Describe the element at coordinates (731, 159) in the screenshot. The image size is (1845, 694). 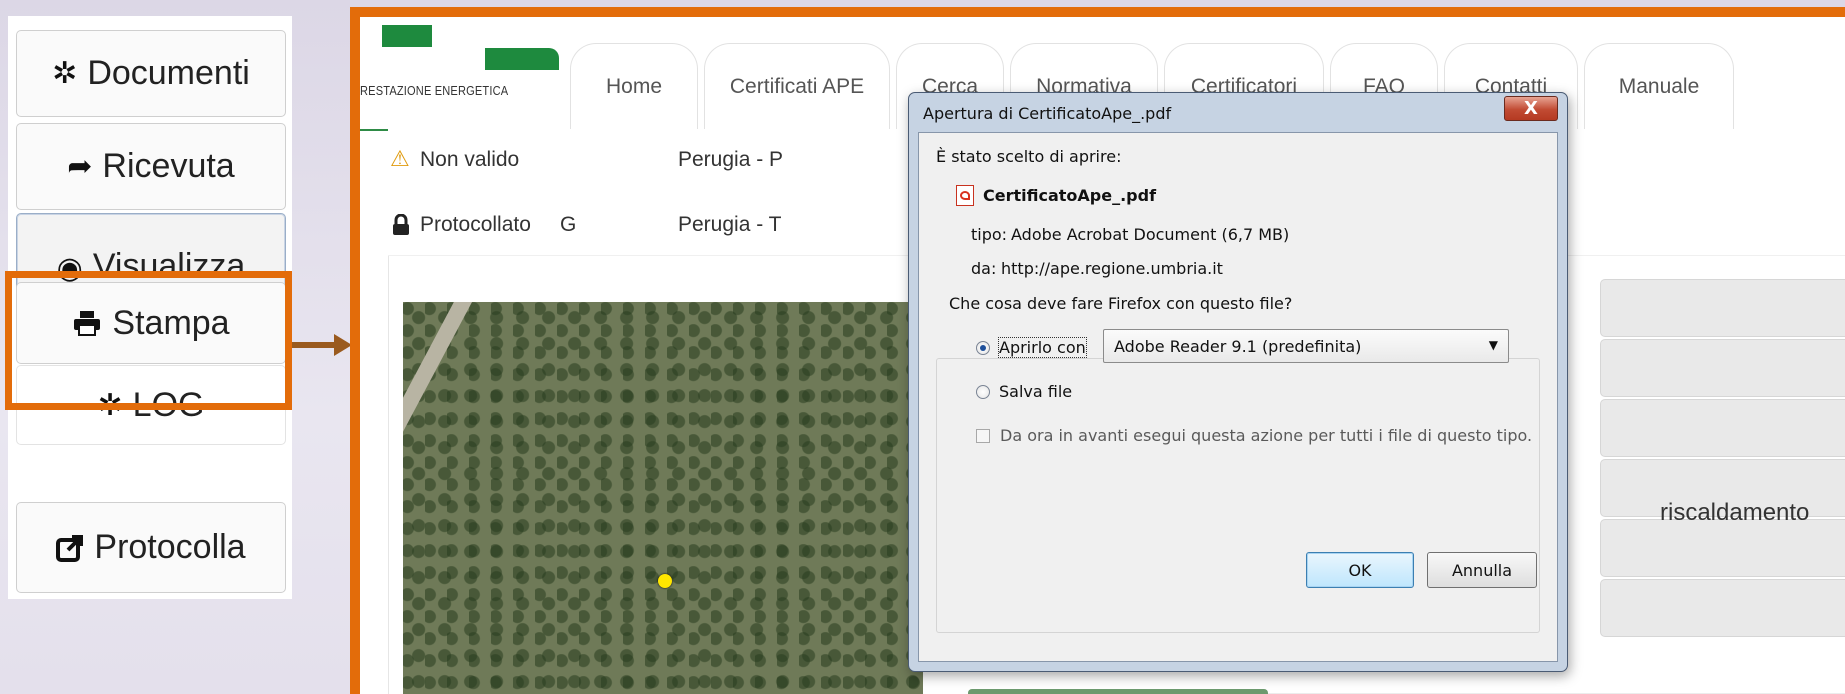
I see `row-place: Perugia - P` at that location.